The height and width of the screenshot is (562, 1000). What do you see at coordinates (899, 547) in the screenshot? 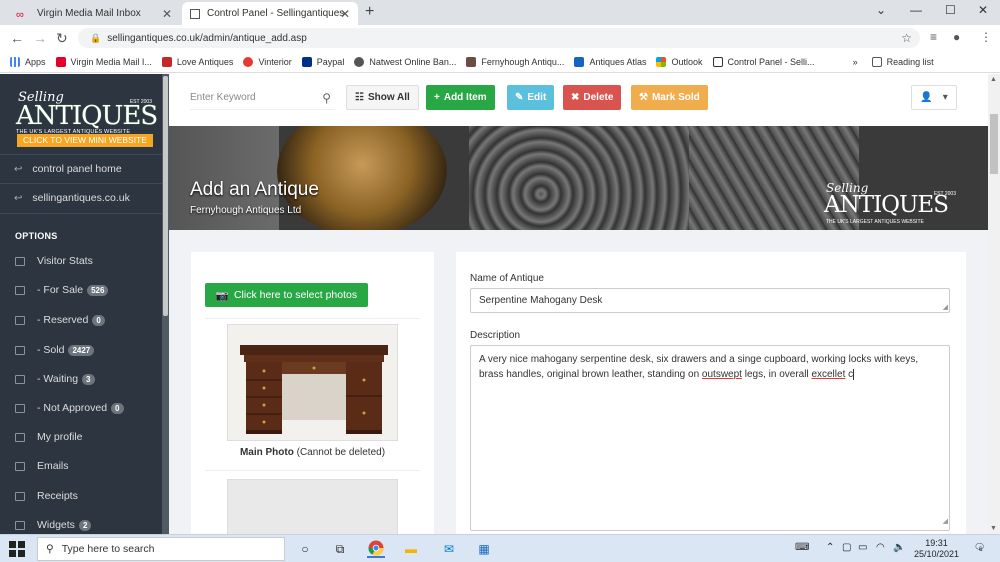
I see `volume-icon: 🔈` at bounding box center [899, 547].